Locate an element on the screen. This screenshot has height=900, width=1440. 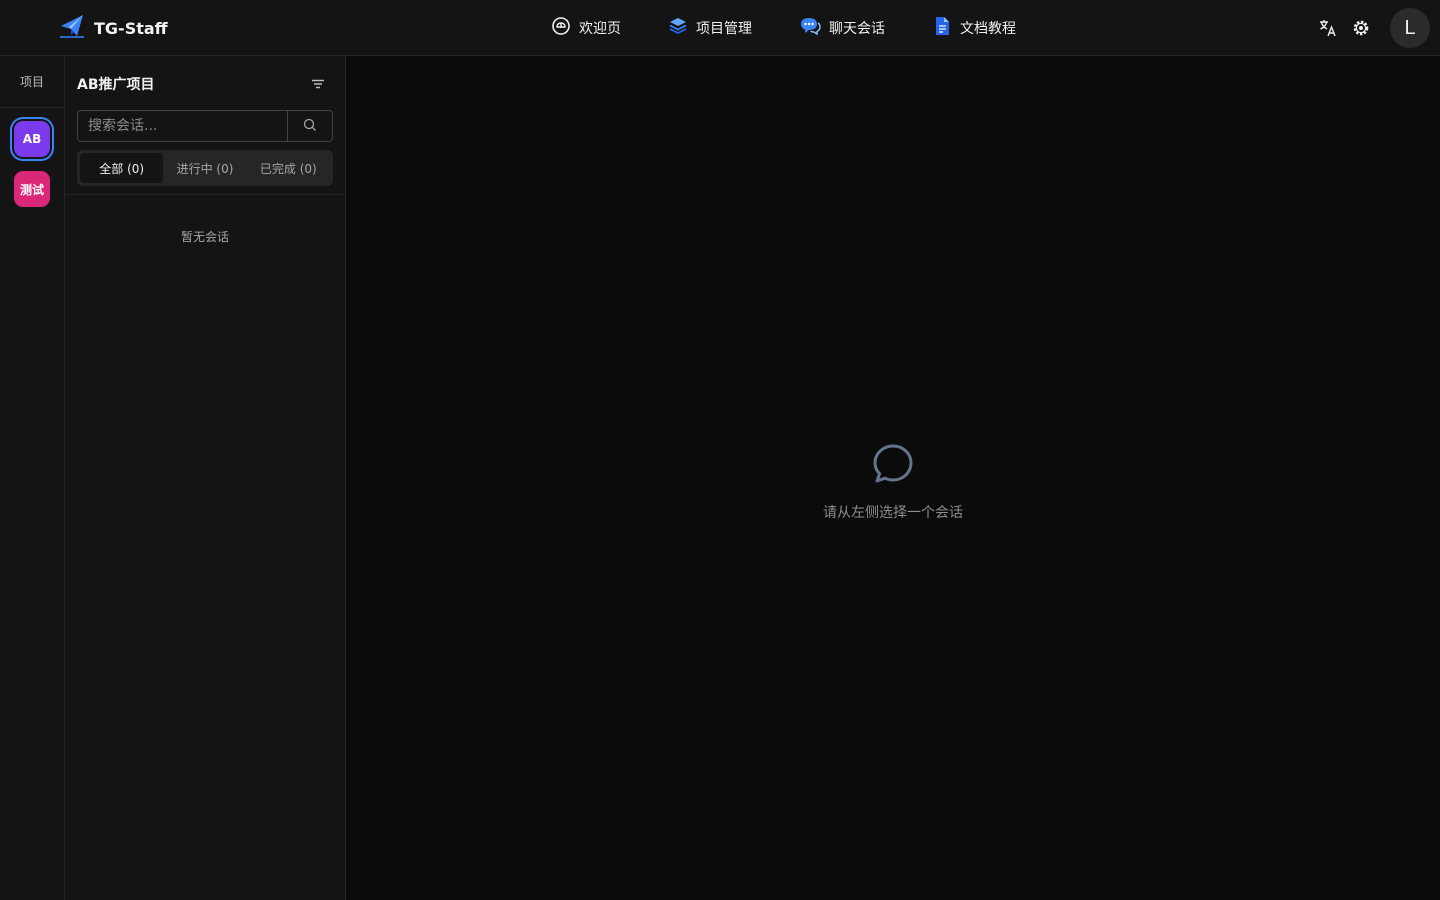
project-avatar-ab: AB is located at coordinates (32, 139).